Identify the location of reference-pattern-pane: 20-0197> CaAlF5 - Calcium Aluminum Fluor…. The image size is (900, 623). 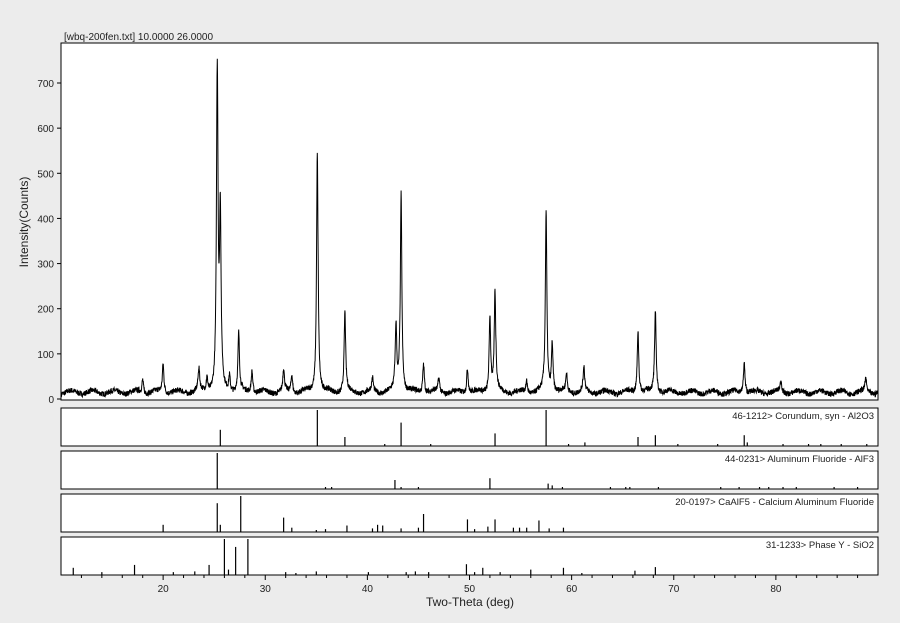
(469, 513).